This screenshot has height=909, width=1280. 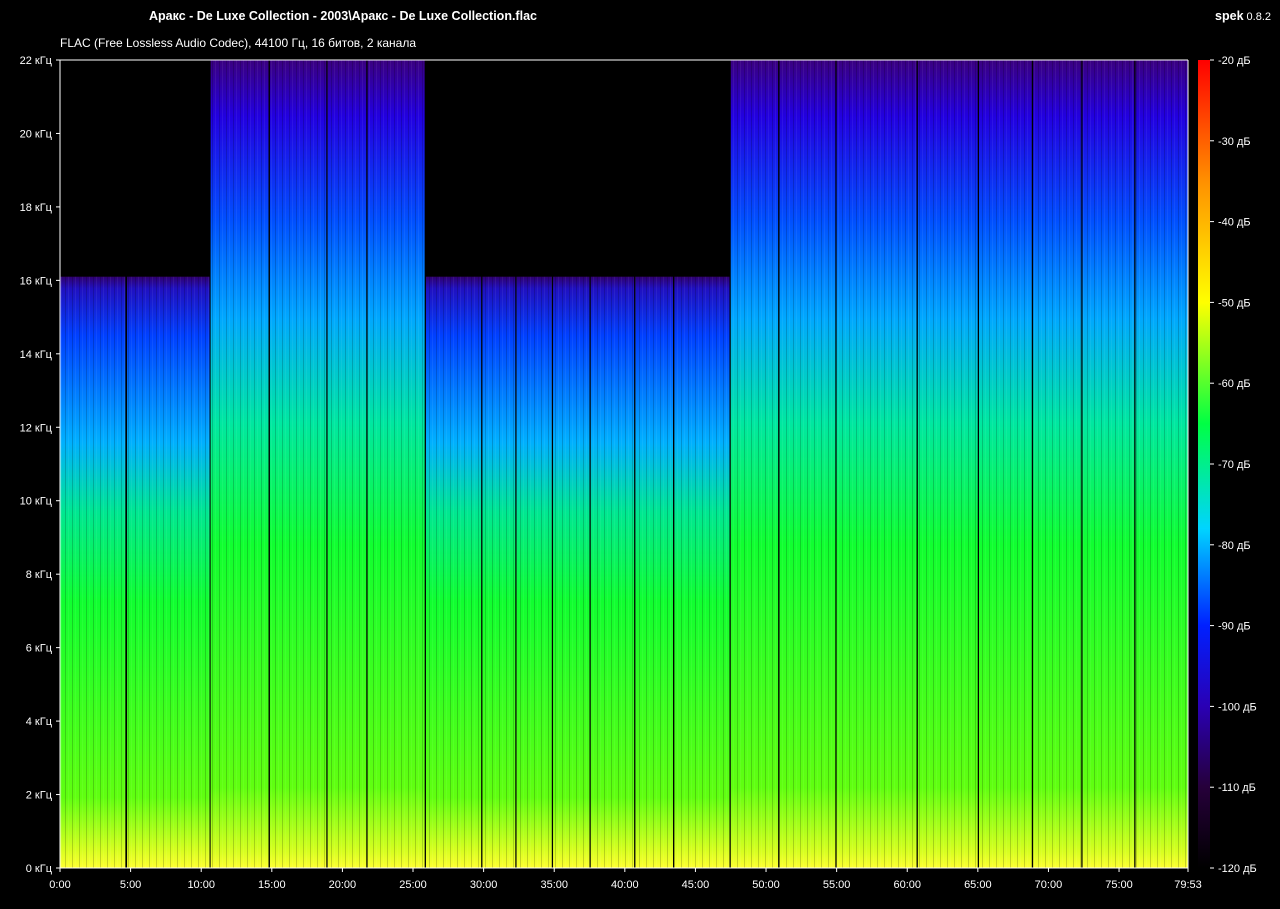 What do you see at coordinates (837, 885) in the screenshot?
I see `x-tick-label: 55:00` at bounding box center [837, 885].